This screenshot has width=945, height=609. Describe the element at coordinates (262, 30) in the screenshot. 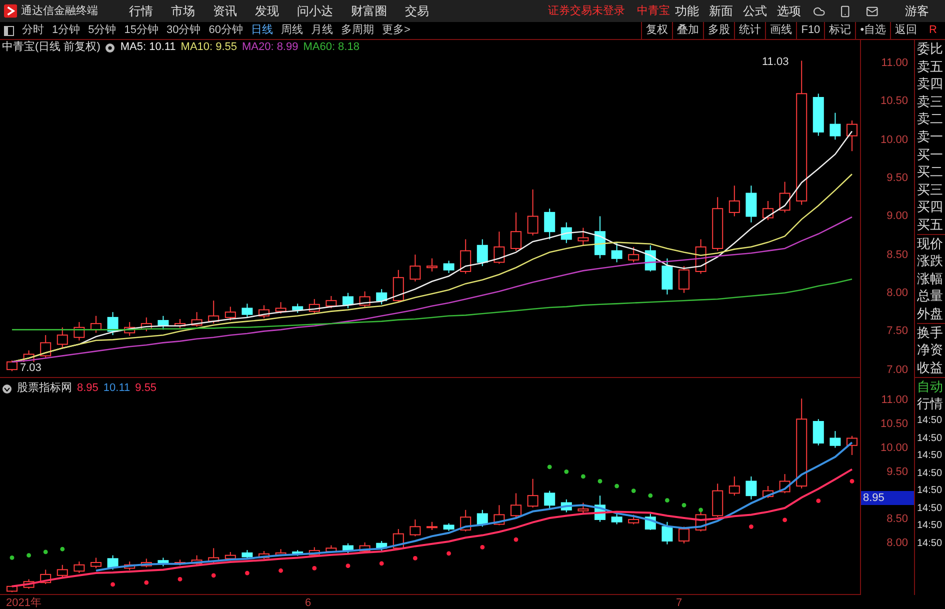

I see `period-tab: 日线` at that location.